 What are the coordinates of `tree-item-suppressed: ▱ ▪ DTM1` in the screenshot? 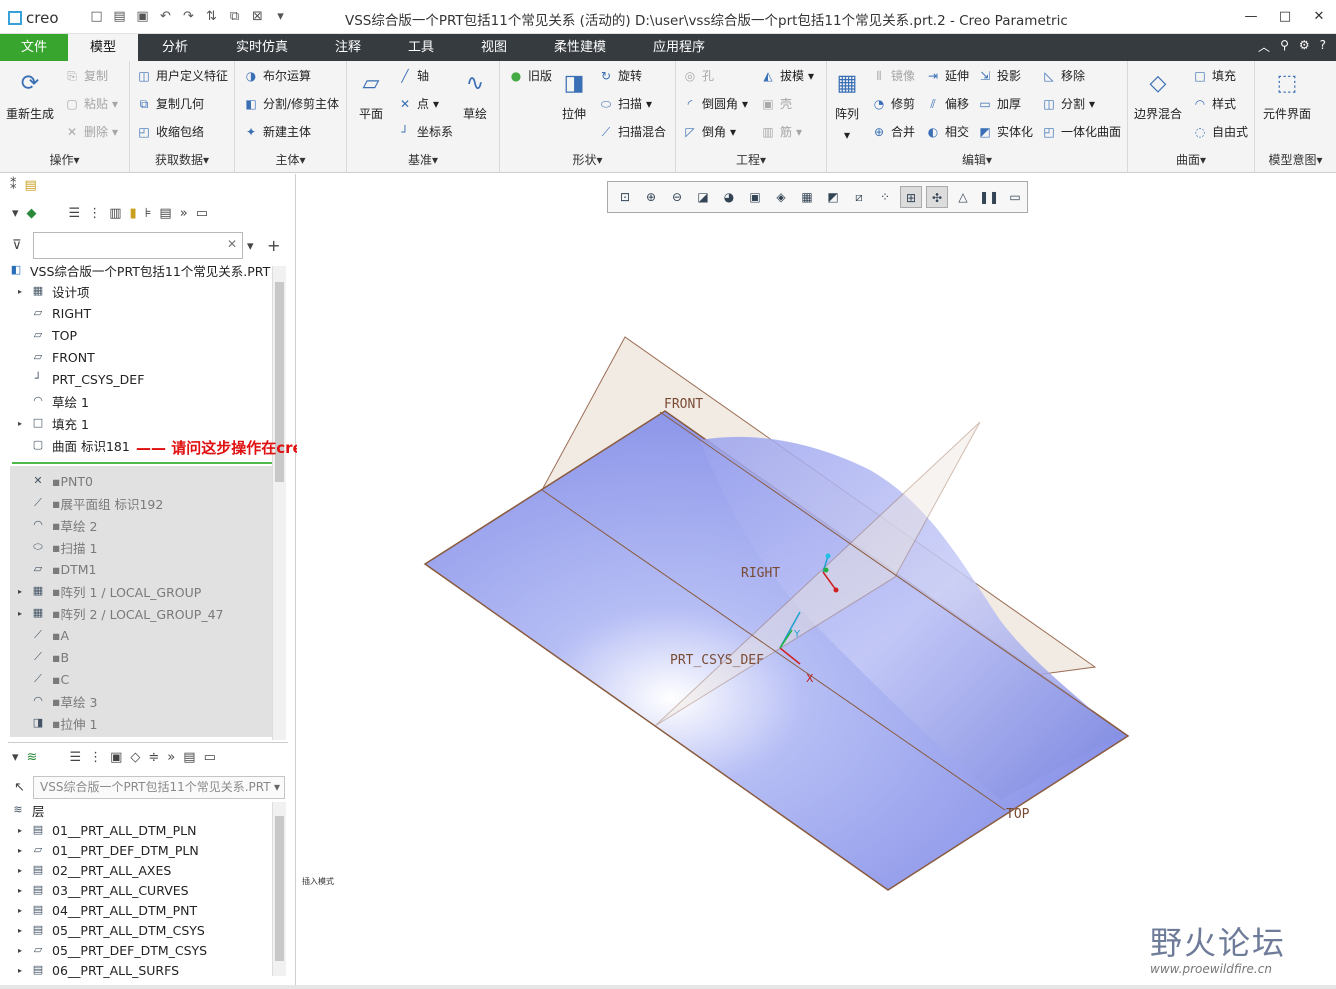 It's located at (55, 569).